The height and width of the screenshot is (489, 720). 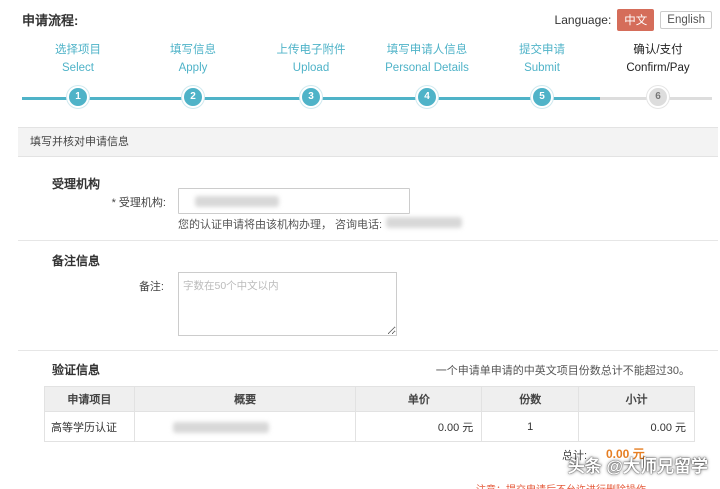 What do you see at coordinates (583, 20) in the screenshot?
I see `language-label: Language:` at bounding box center [583, 20].